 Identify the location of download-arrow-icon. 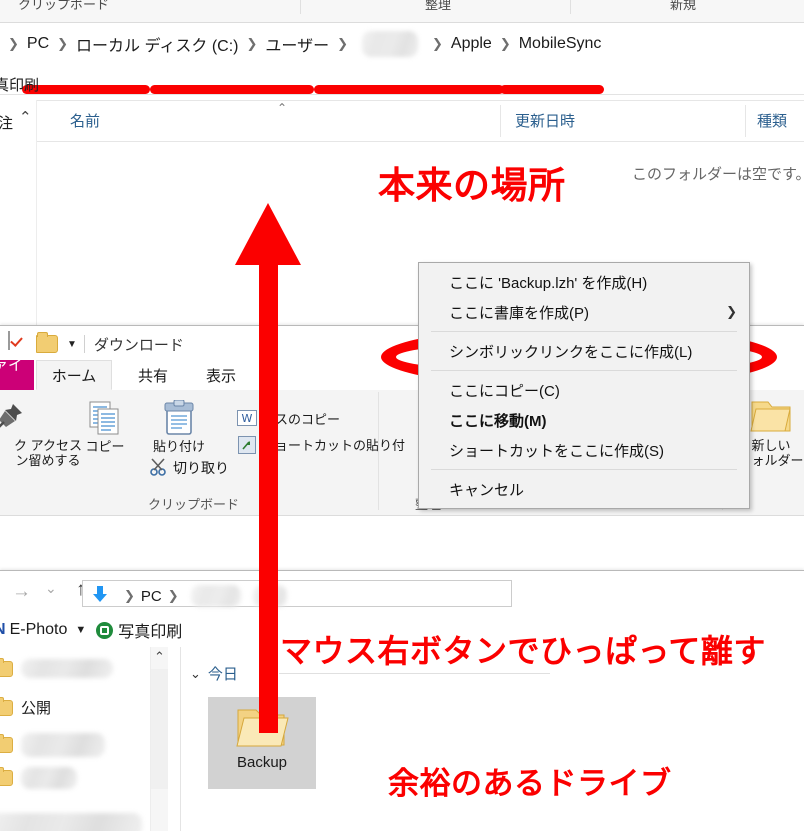
(100, 596).